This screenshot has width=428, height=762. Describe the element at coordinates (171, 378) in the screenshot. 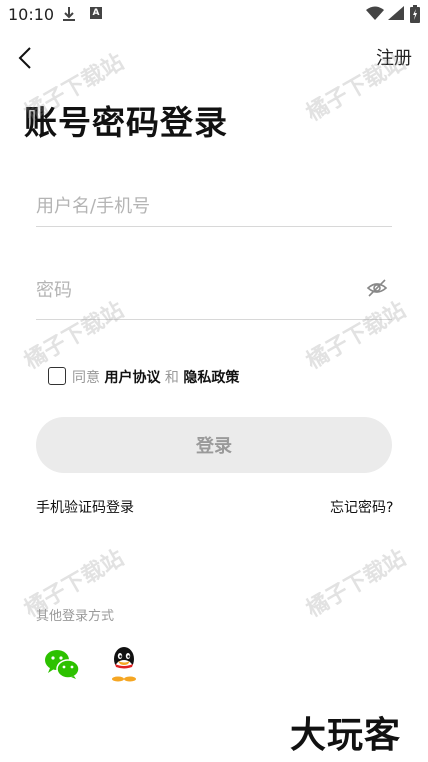

I see `agreement-and: 和` at that location.